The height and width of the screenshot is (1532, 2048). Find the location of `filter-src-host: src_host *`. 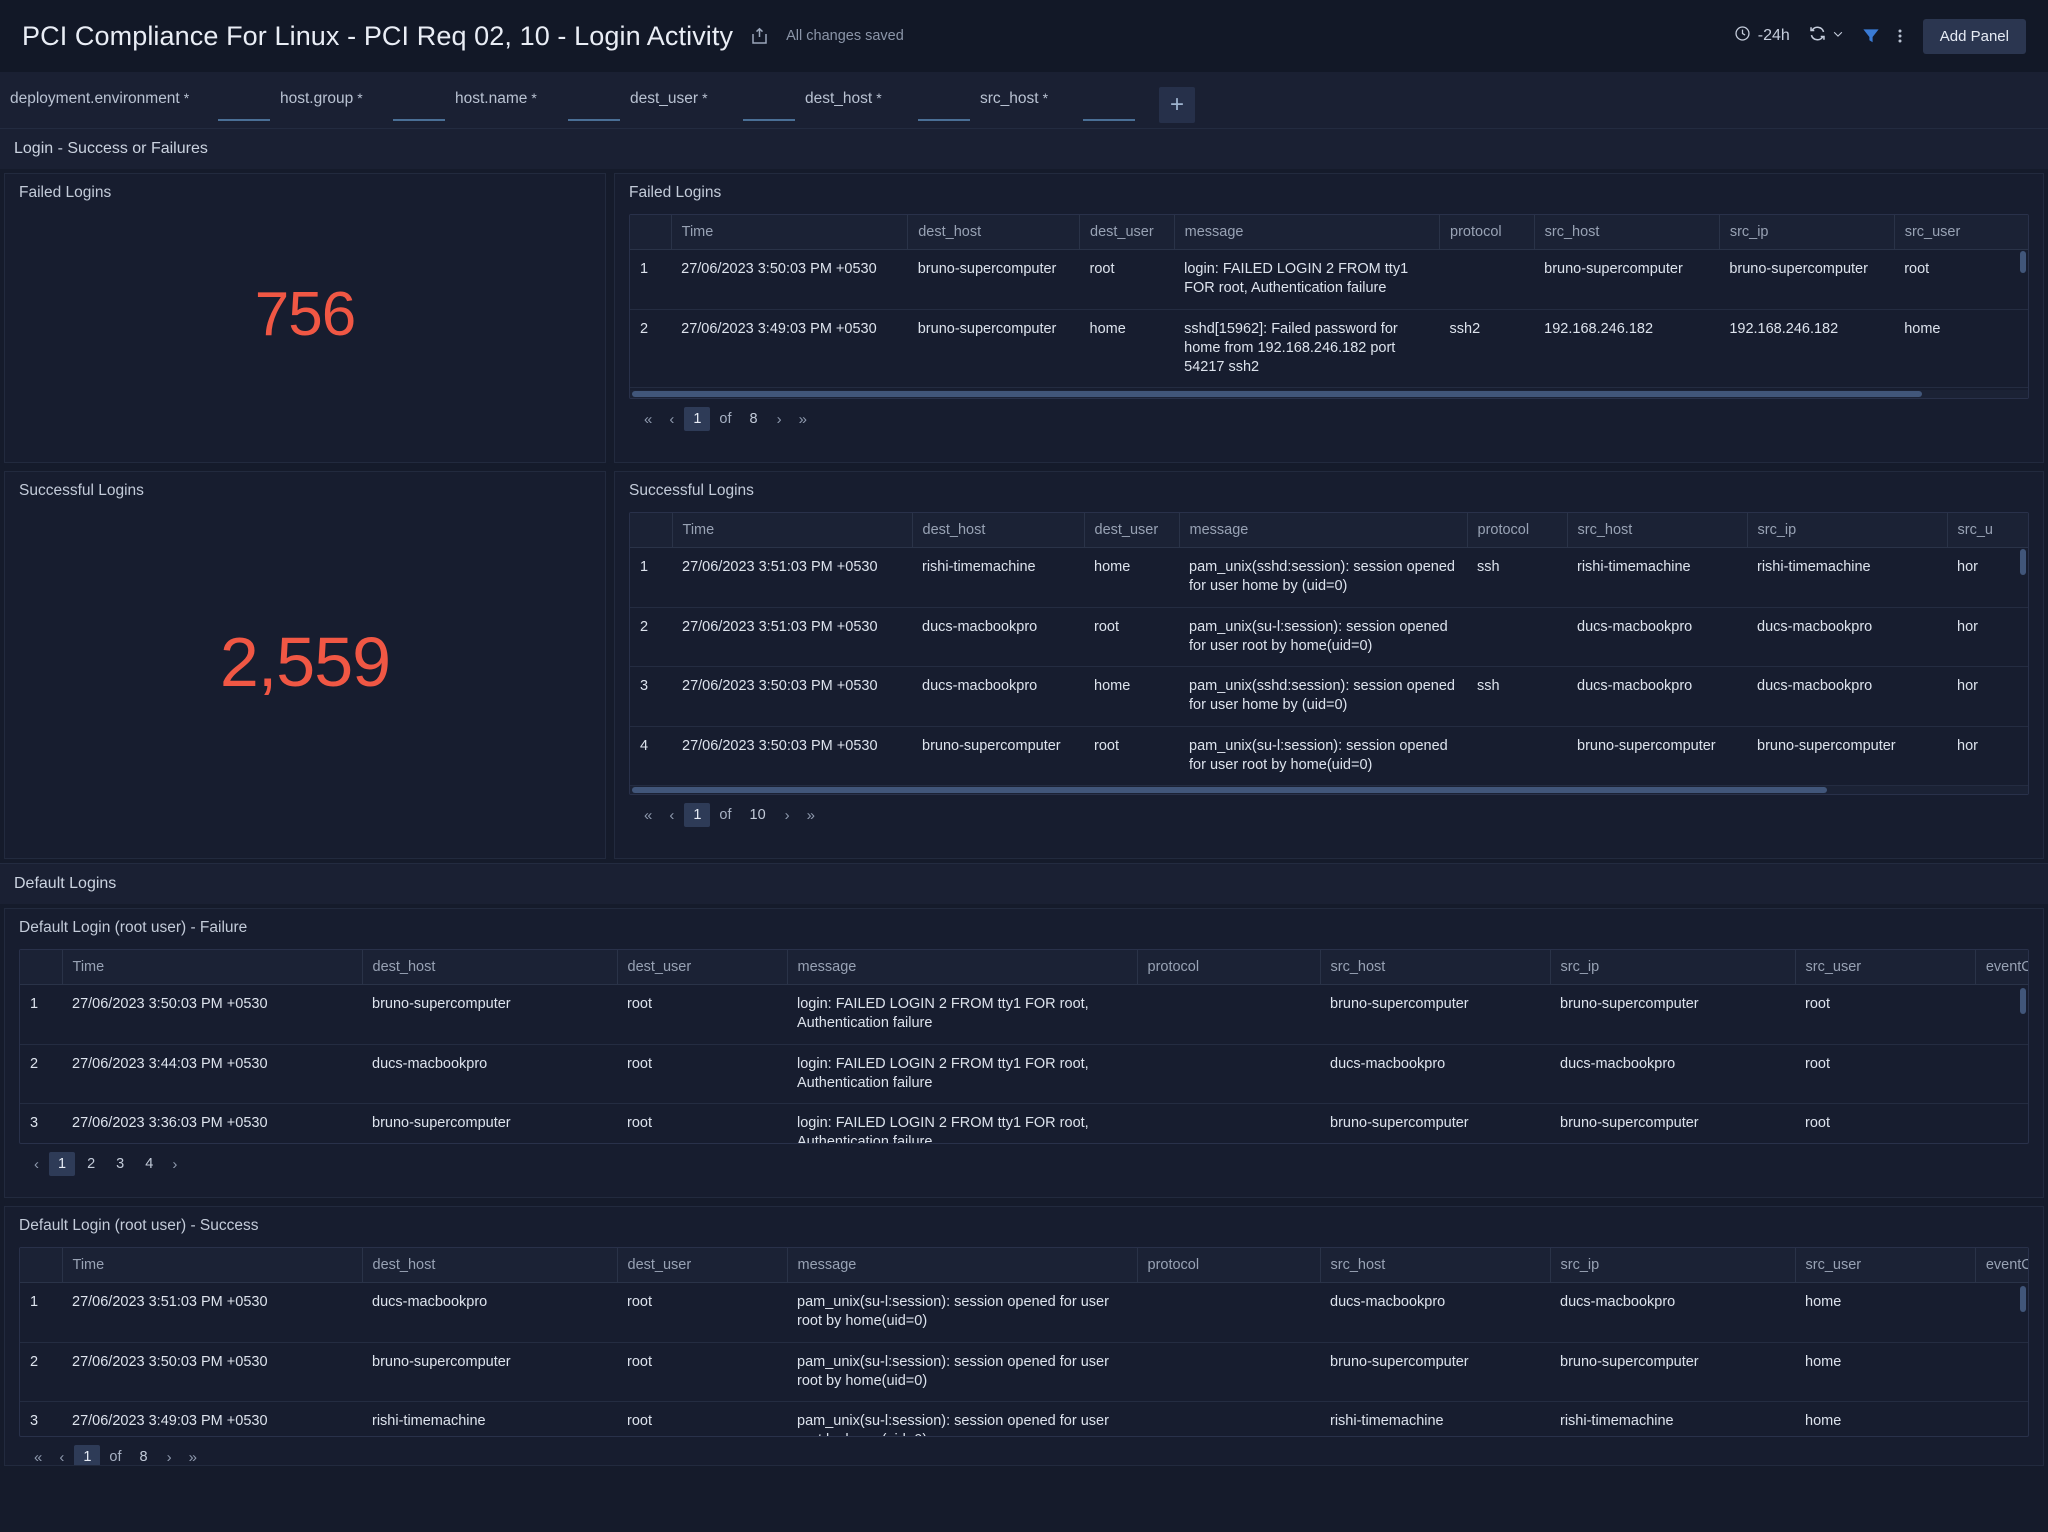

filter-src-host: src_host * is located at coordinates (1062, 101).